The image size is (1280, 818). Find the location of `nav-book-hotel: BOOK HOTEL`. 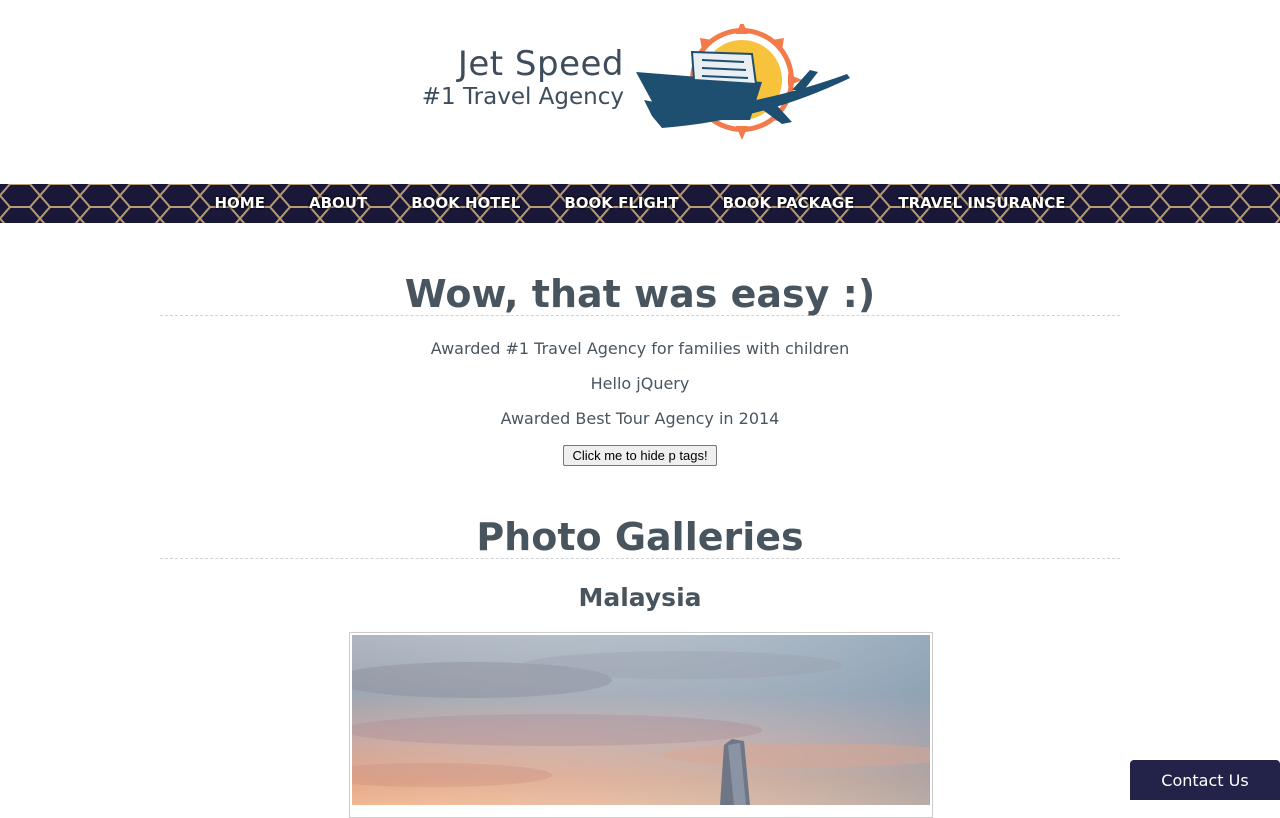

nav-book-hotel: BOOK HOTEL is located at coordinates (465, 203).